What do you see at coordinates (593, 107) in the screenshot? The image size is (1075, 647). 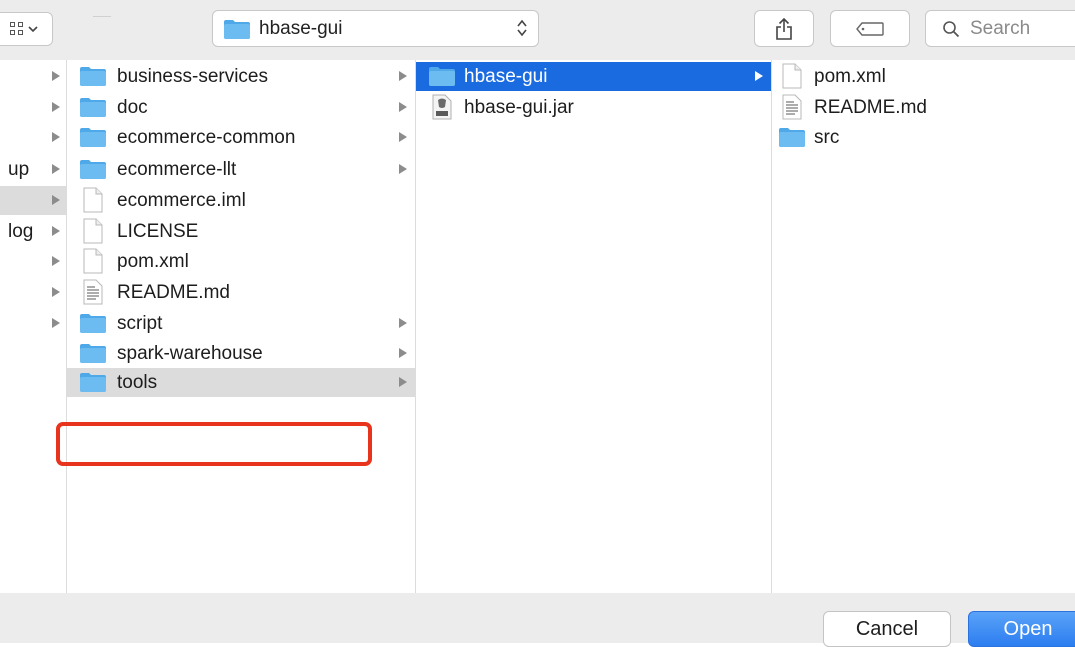 I see `list-item: hbase-gui.jar` at bounding box center [593, 107].